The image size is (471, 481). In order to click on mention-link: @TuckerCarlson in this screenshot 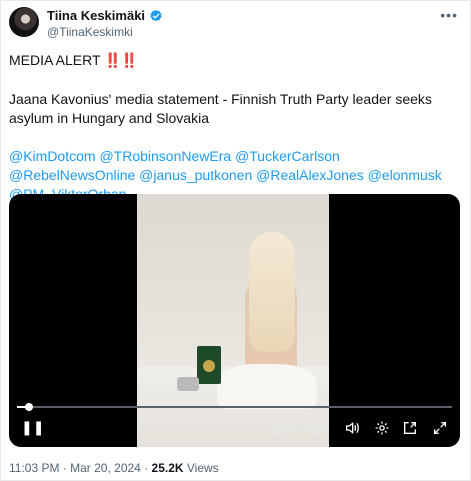, I will do `click(287, 156)`.